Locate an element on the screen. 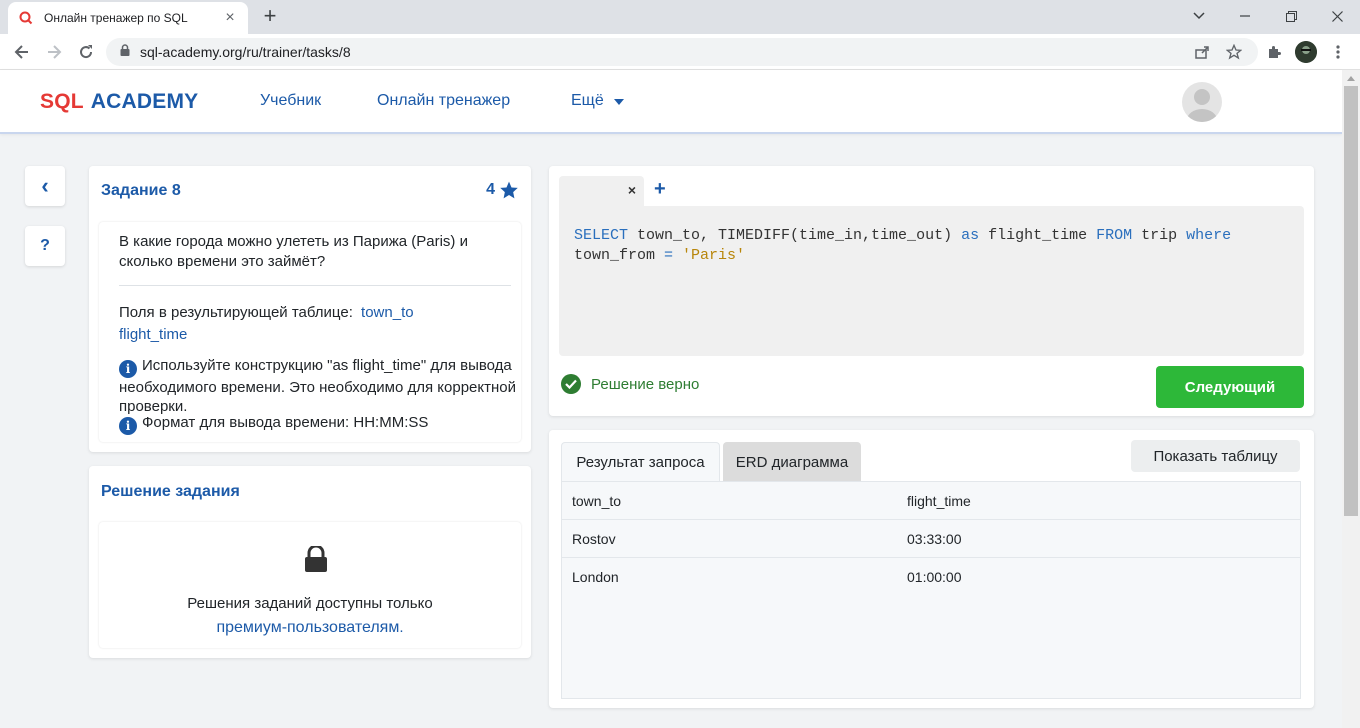 The width and height of the screenshot is (1360, 728). close-window-button is located at coordinates (1337, 16).